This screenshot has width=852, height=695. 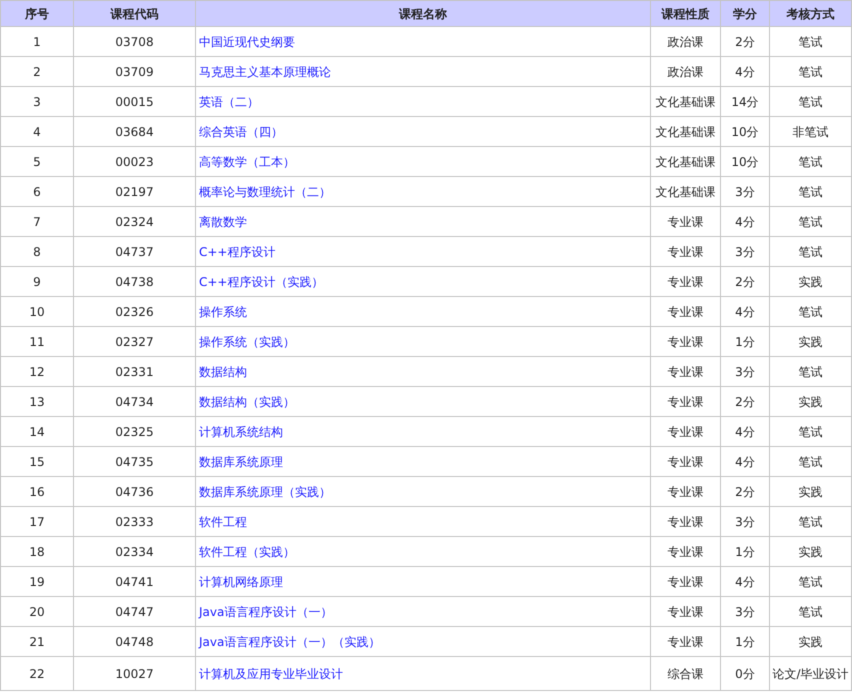 What do you see at coordinates (135, 71) in the screenshot?
I see `course-code: 03709` at bounding box center [135, 71].